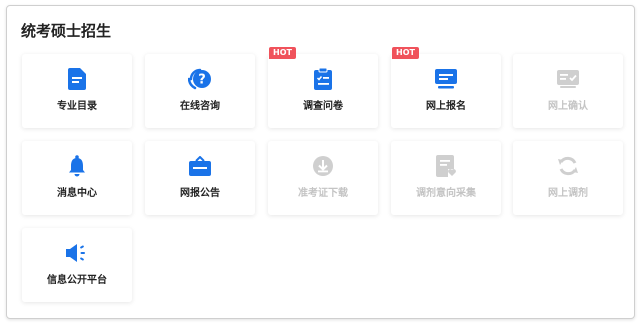 The image size is (643, 323). I want to click on tile-label: 在线咨询, so click(200, 106).